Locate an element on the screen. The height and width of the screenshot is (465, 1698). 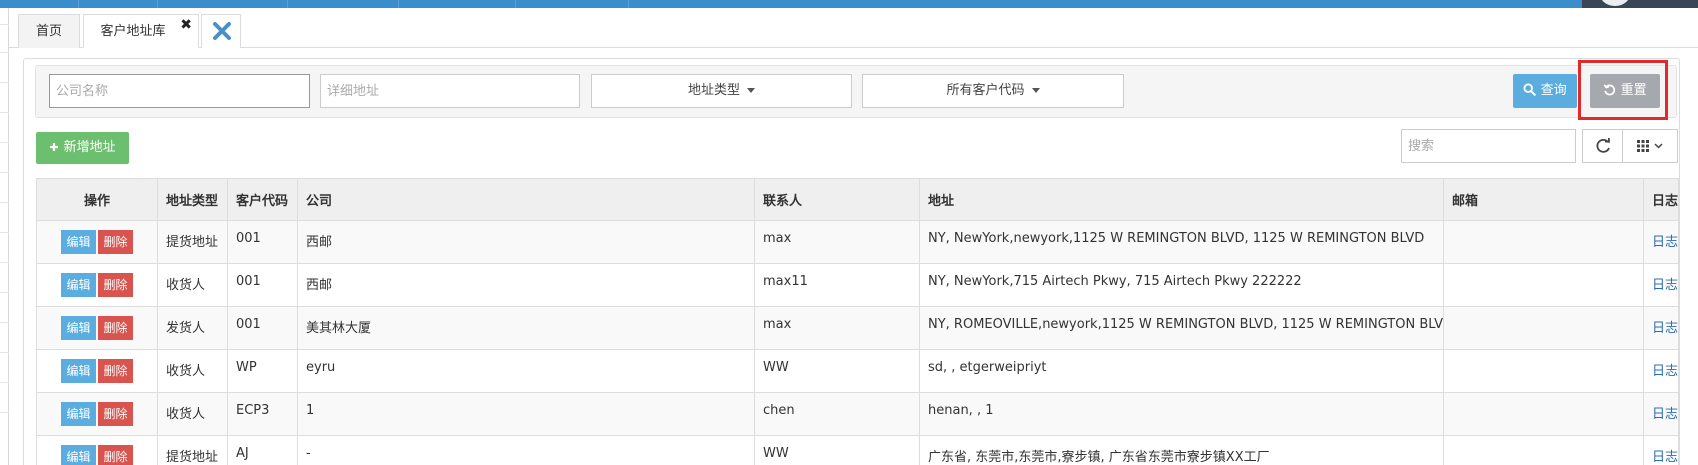
address-type-dropdown: 地址类型 is located at coordinates (721, 91).